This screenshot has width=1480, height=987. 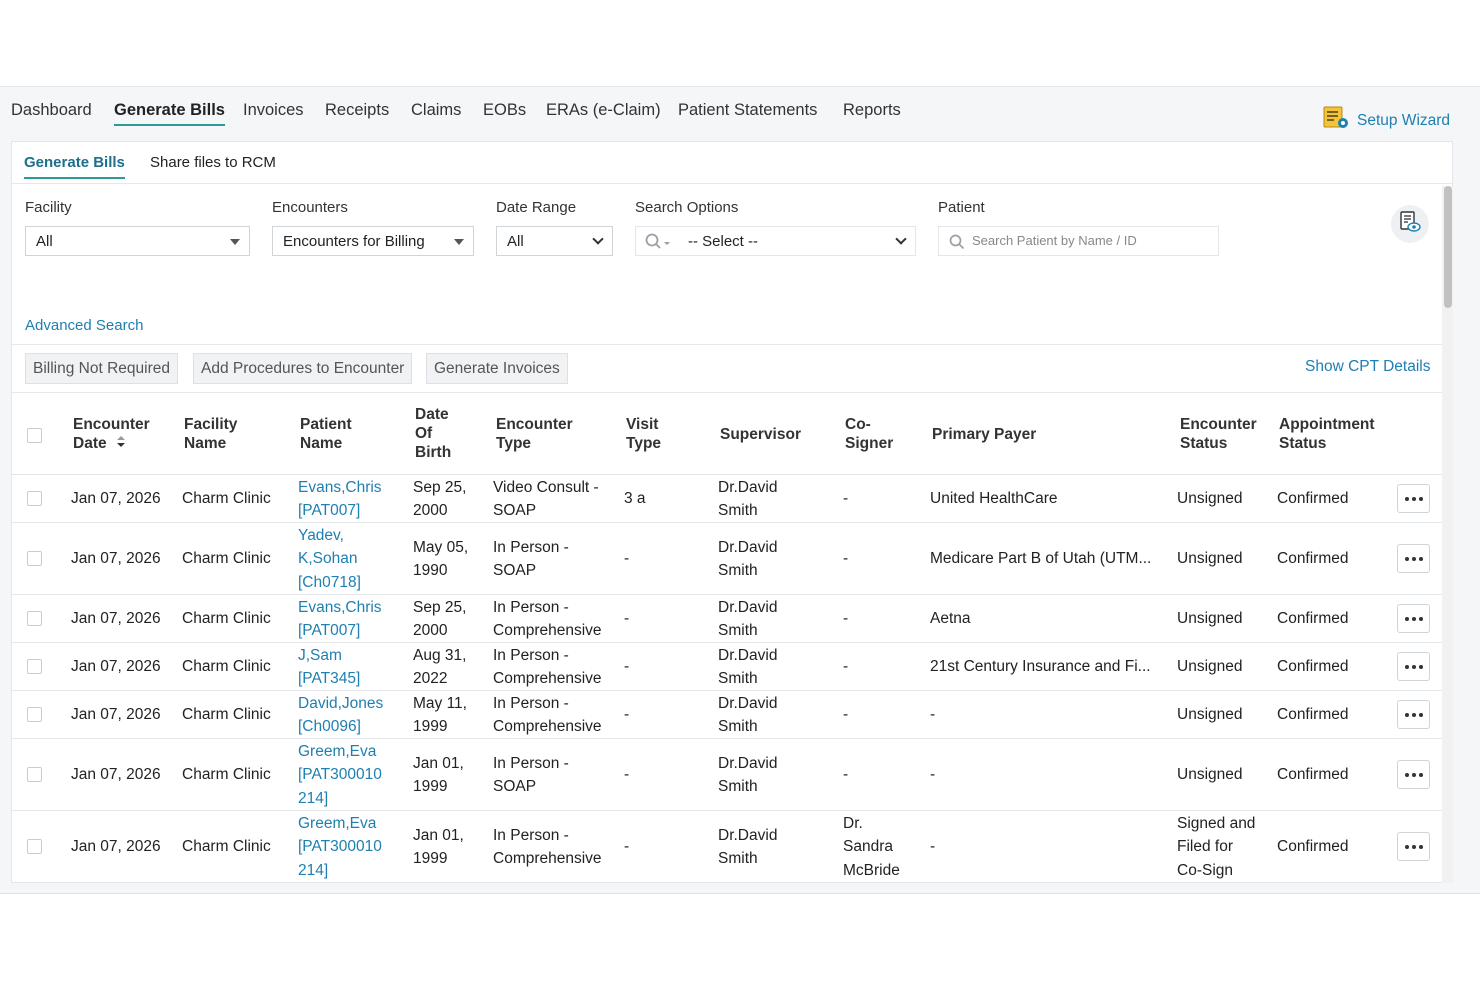 What do you see at coordinates (34, 435) in the screenshot?
I see `select-all-checkbox` at bounding box center [34, 435].